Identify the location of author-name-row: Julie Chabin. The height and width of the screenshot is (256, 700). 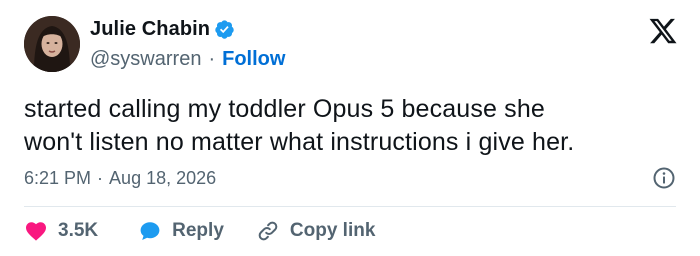
(162, 29).